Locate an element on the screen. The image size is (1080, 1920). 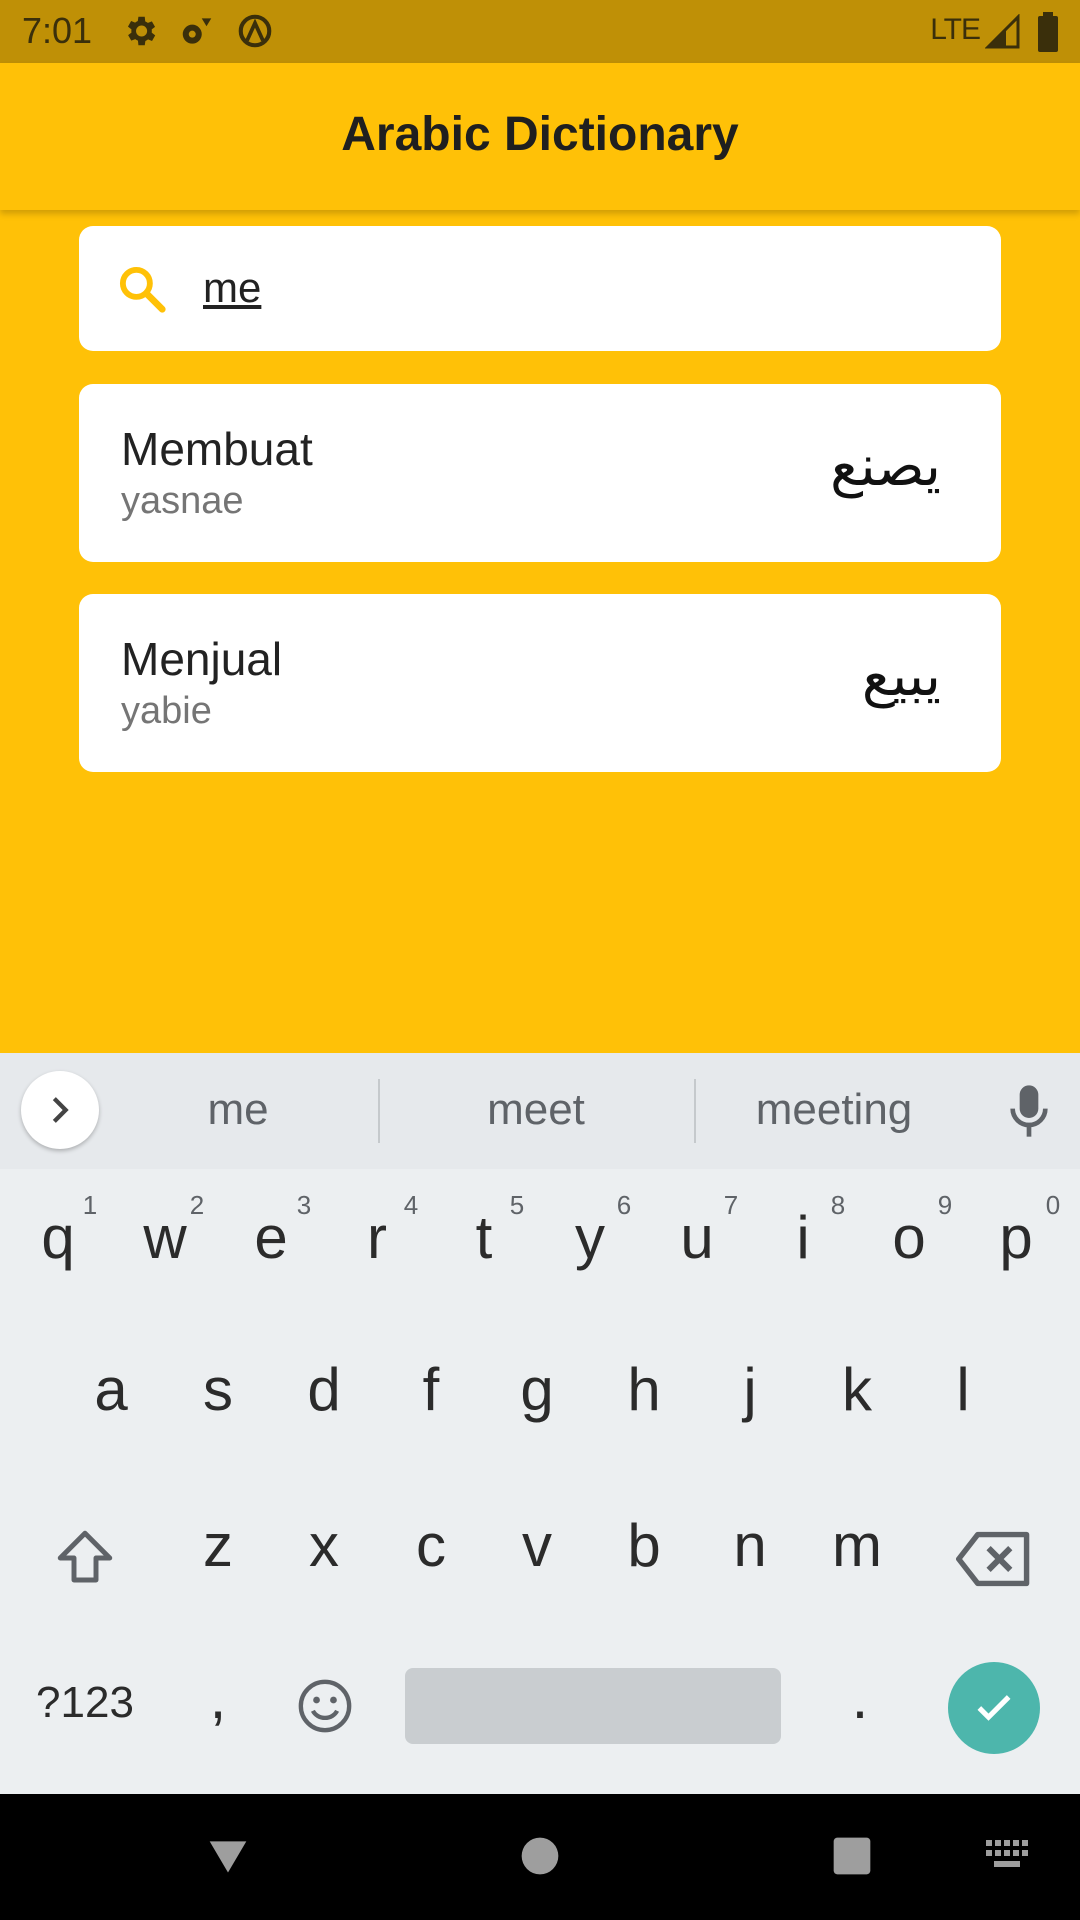
key-b: b is located at coordinates (644, 1545).